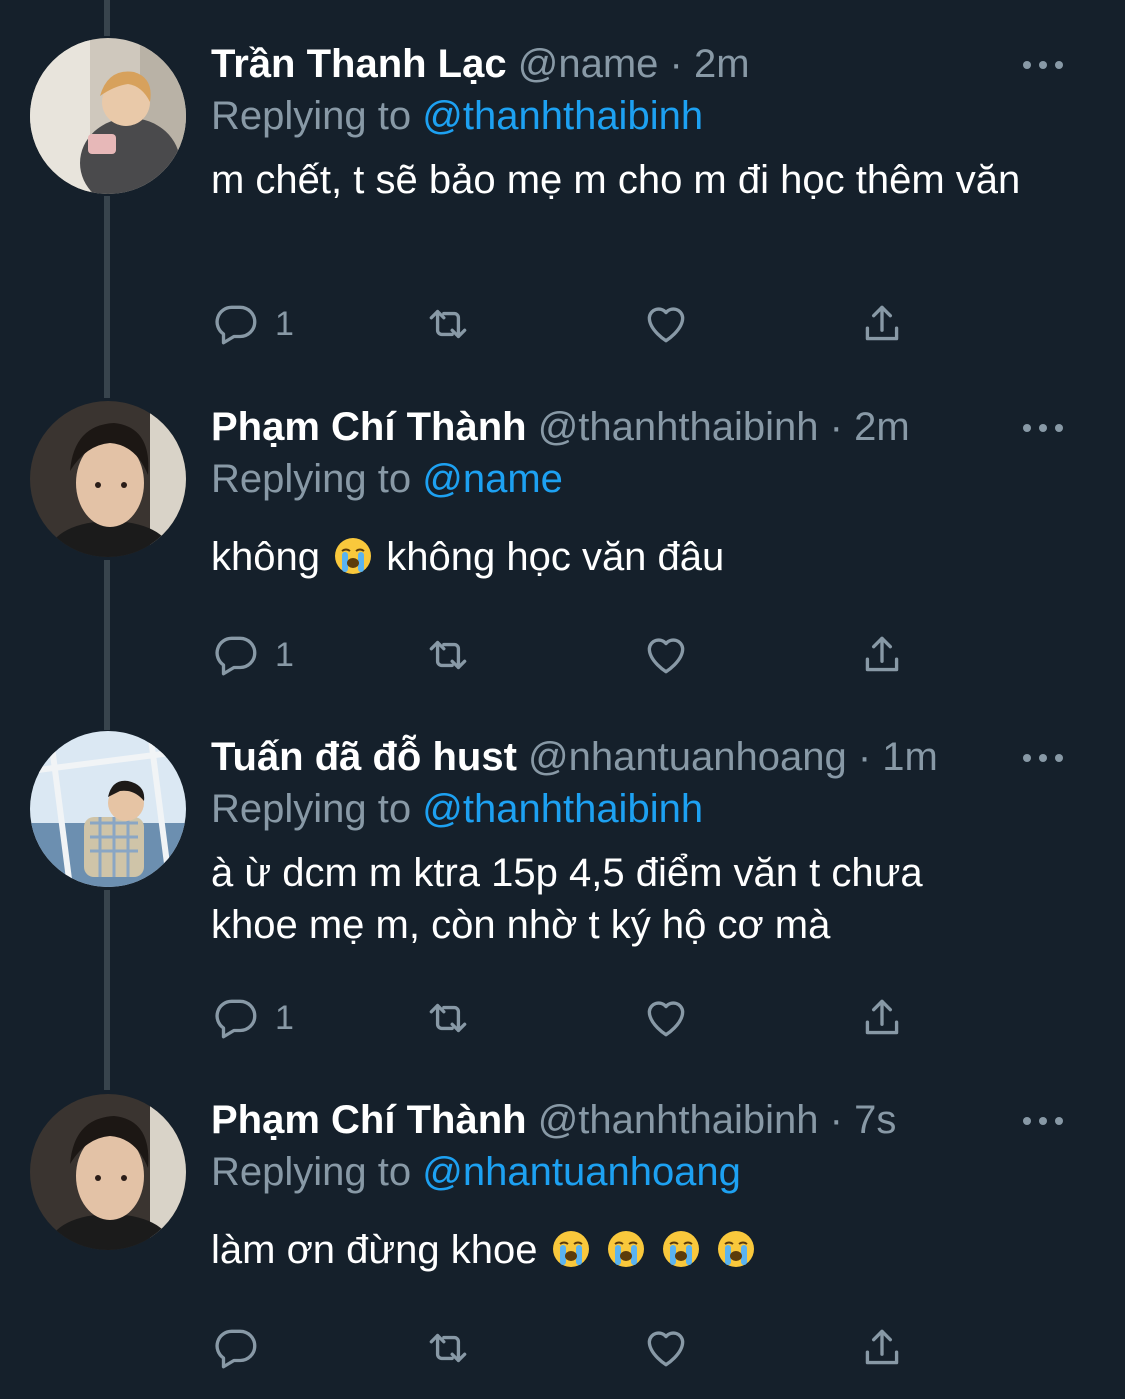 The height and width of the screenshot is (1399, 1125). I want to click on tweet-header: Tuấn đã đỗ hust @nhantuanhoang · 1m, so click(648, 757).